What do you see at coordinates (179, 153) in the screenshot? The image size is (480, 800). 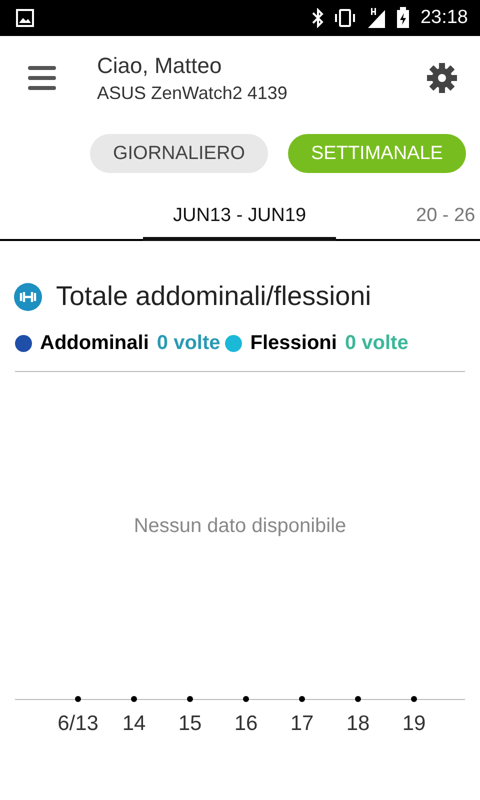 I see `period-toggle-button: GIORNALIERO` at bounding box center [179, 153].